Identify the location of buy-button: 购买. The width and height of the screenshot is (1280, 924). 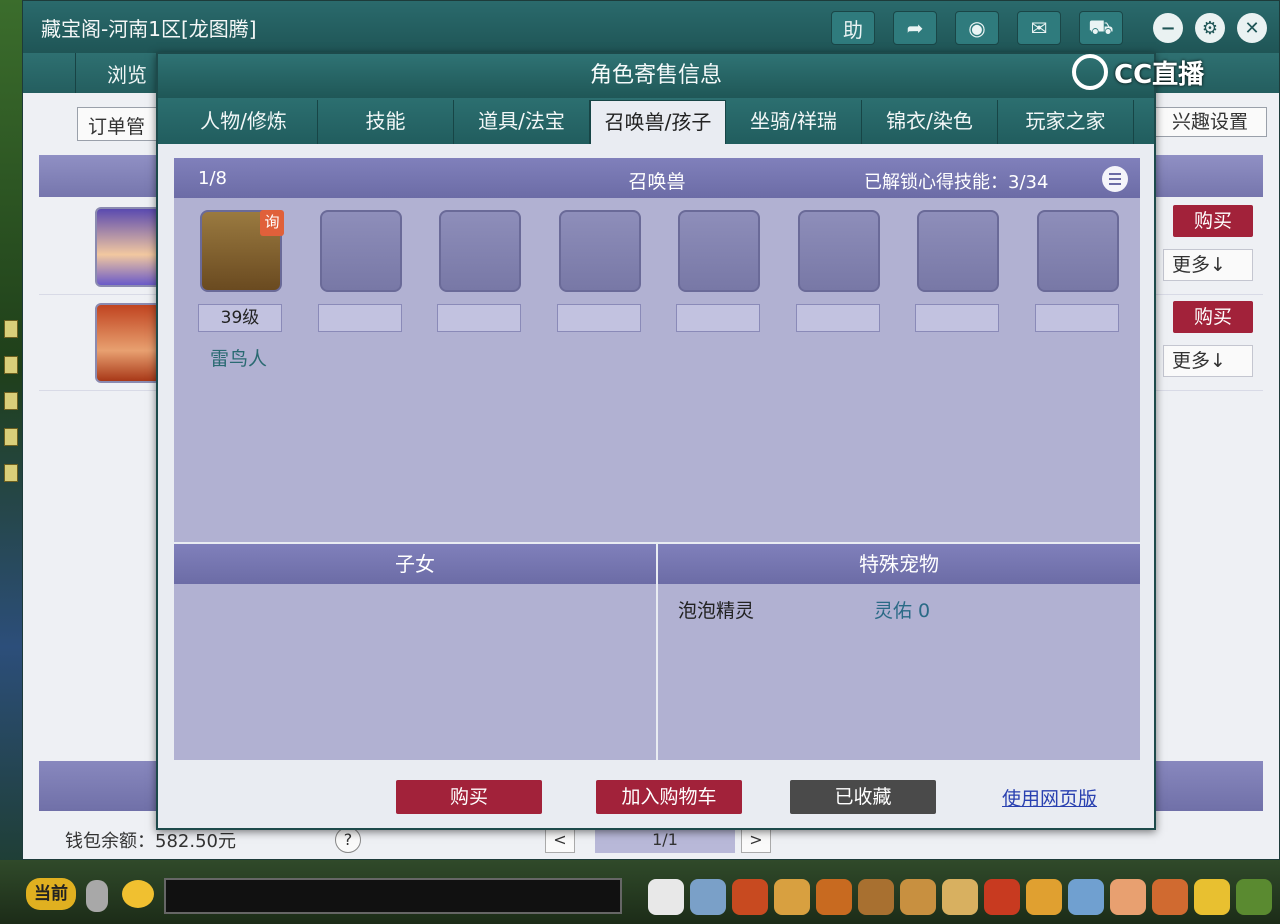
(469, 797).